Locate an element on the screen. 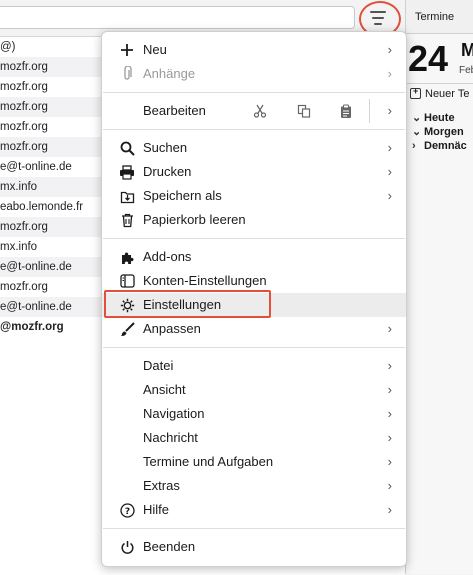  scissors-icon is located at coordinates (260, 111).